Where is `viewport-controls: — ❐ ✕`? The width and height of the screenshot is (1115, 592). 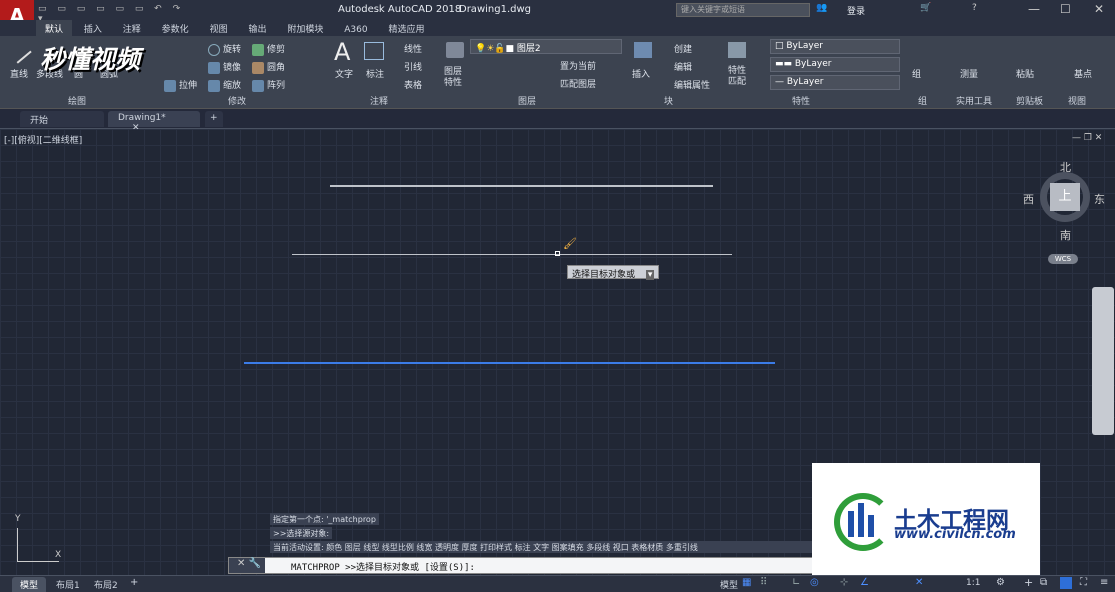 viewport-controls: — ❐ ✕ is located at coordinates (1087, 138).